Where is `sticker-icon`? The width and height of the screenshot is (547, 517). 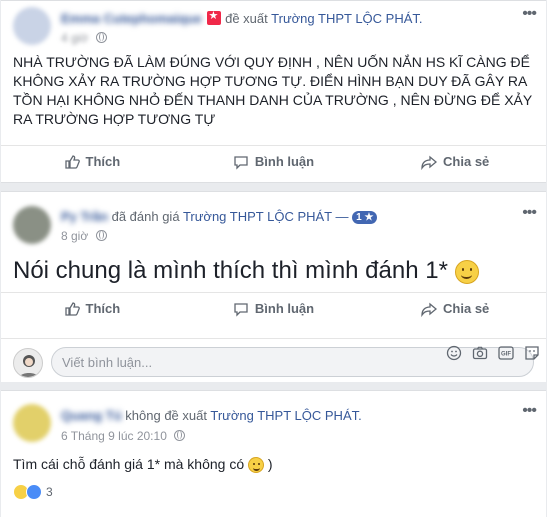
sticker-icon is located at coordinates (532, 353).